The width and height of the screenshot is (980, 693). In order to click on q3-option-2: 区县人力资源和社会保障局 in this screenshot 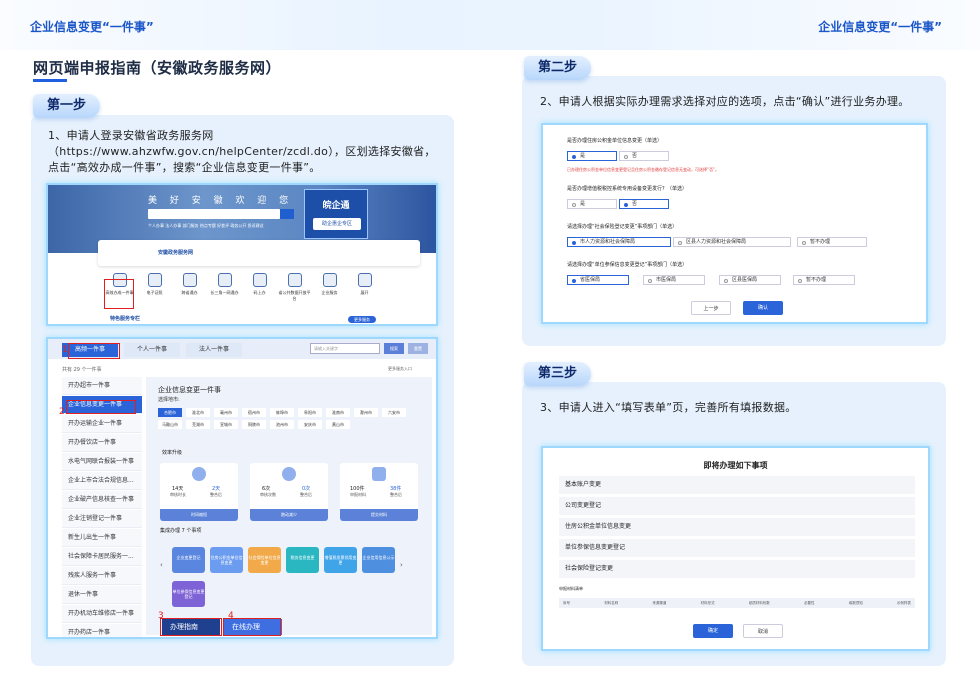, I will do `click(732, 242)`.